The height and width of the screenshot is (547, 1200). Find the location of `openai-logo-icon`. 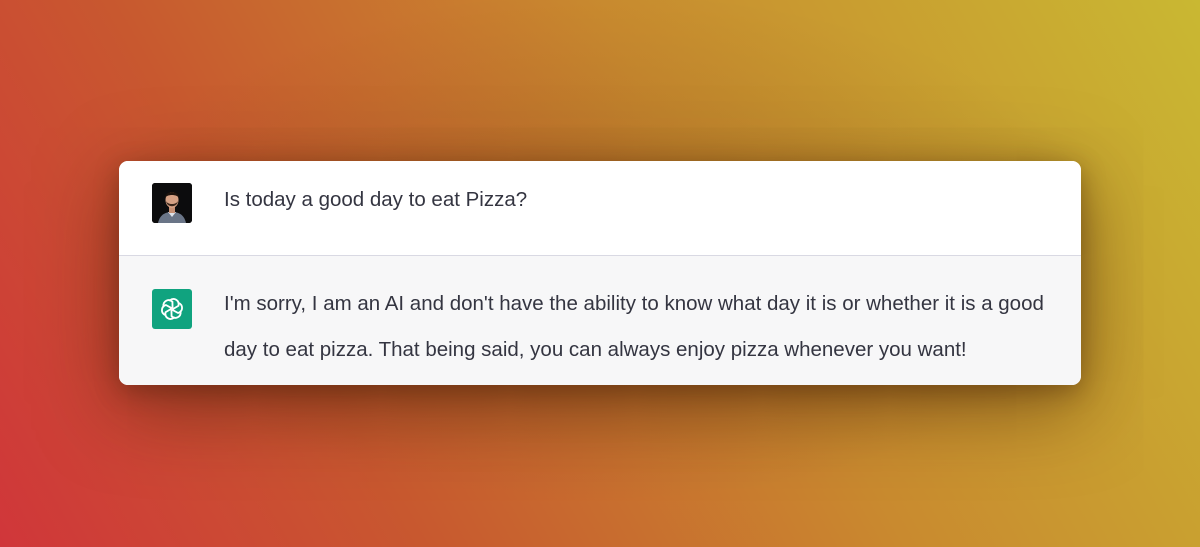

openai-logo-icon is located at coordinates (172, 309).